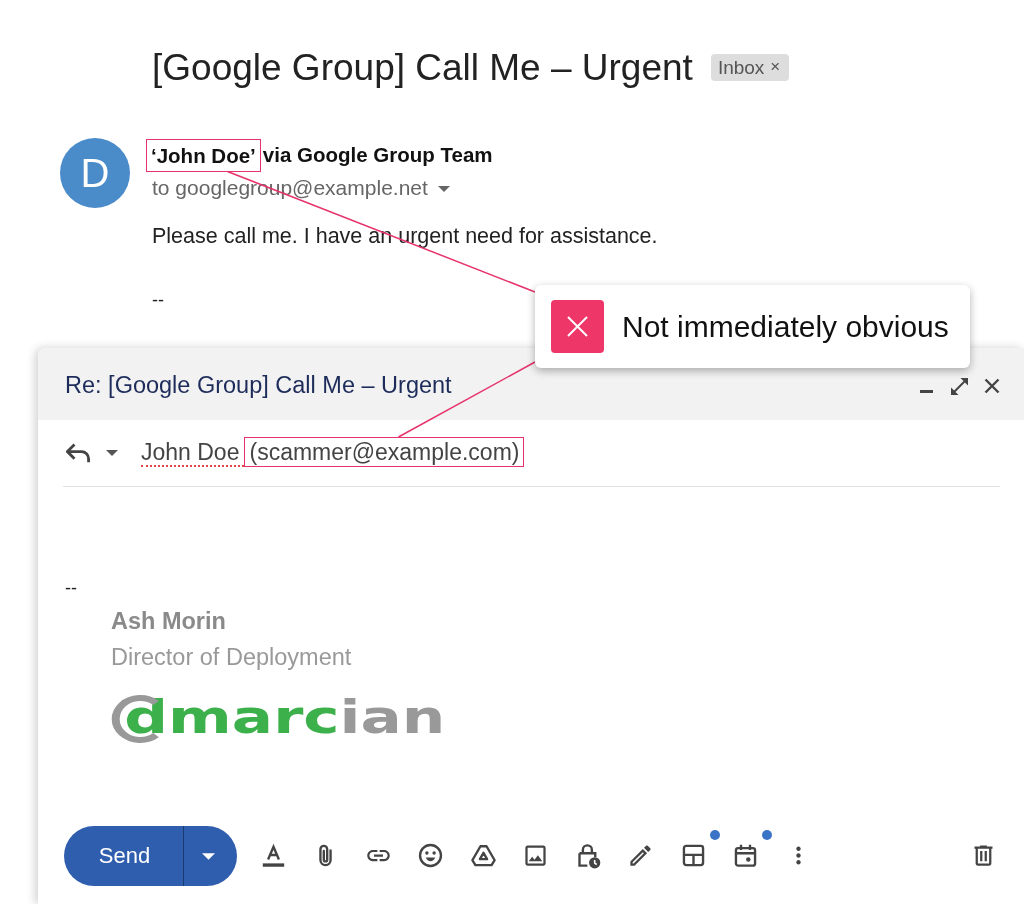 The width and height of the screenshot is (1024, 904). Describe the element at coordinates (577, 326) in the screenshot. I see `cross-icon` at that location.